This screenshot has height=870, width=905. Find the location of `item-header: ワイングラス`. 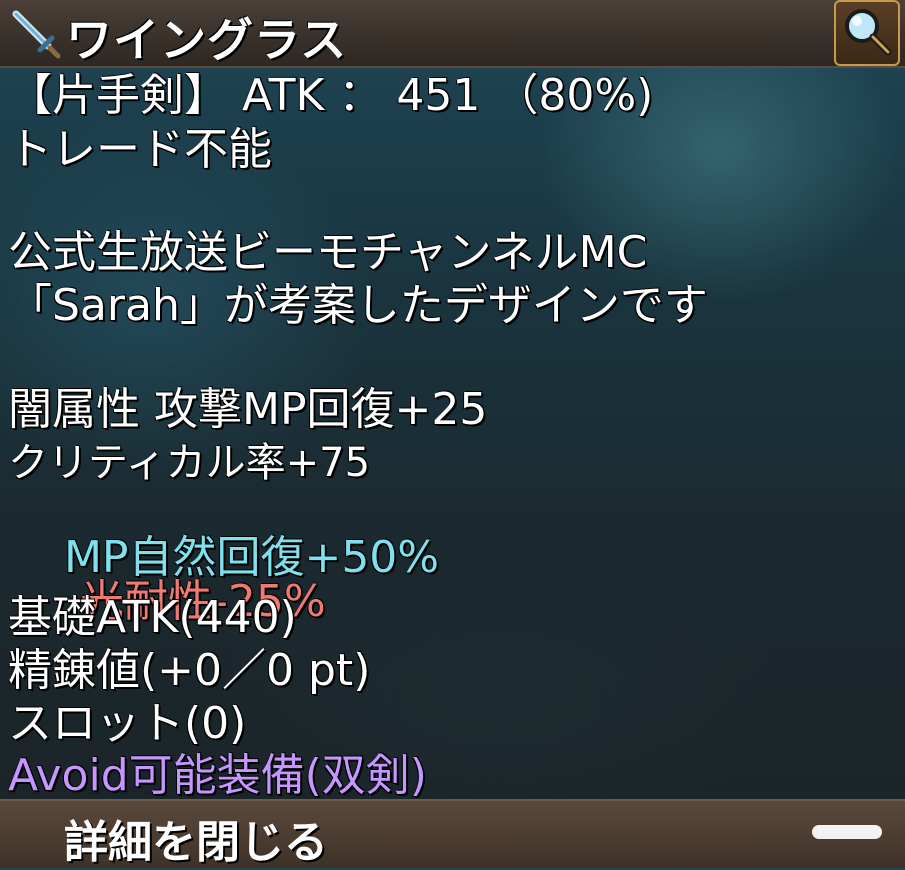

item-header: ワイングラス is located at coordinates (452, 34).